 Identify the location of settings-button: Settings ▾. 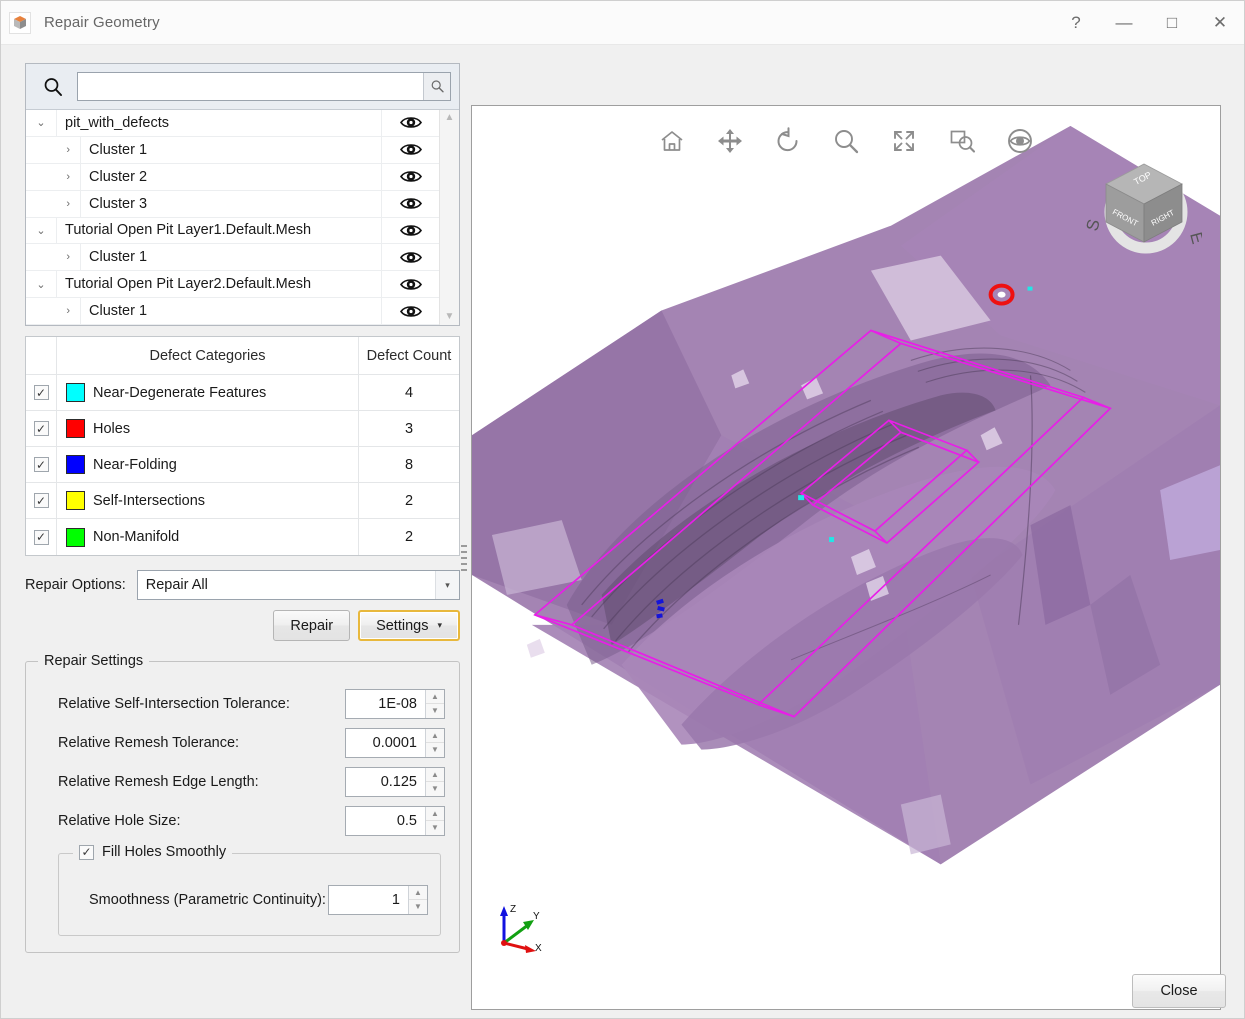
(409, 625).